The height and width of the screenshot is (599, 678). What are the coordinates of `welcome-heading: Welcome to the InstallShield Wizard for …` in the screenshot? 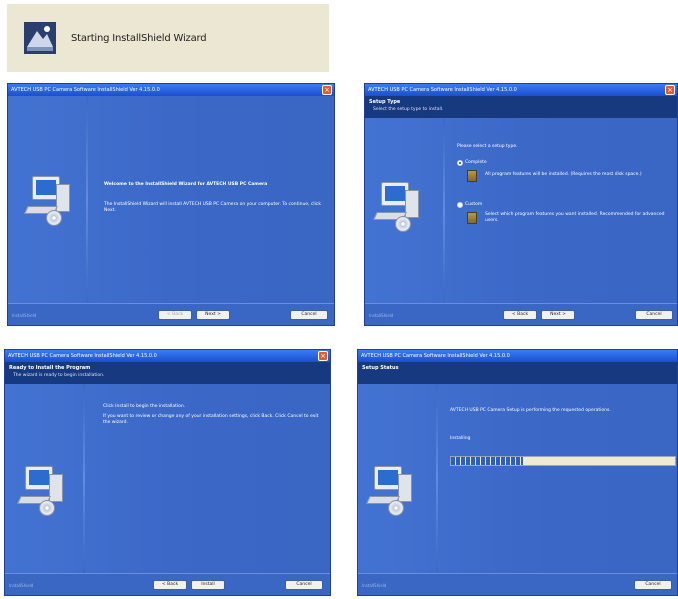 It's located at (186, 184).